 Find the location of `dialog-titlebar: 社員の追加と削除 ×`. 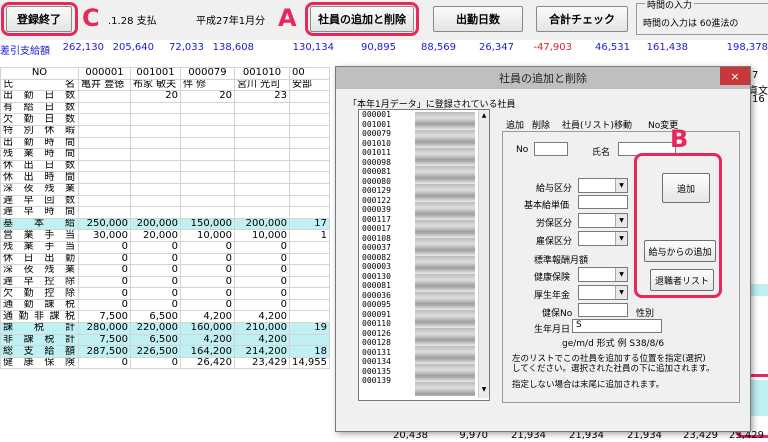

dialog-titlebar: 社員の追加と削除 × is located at coordinates (543, 78).